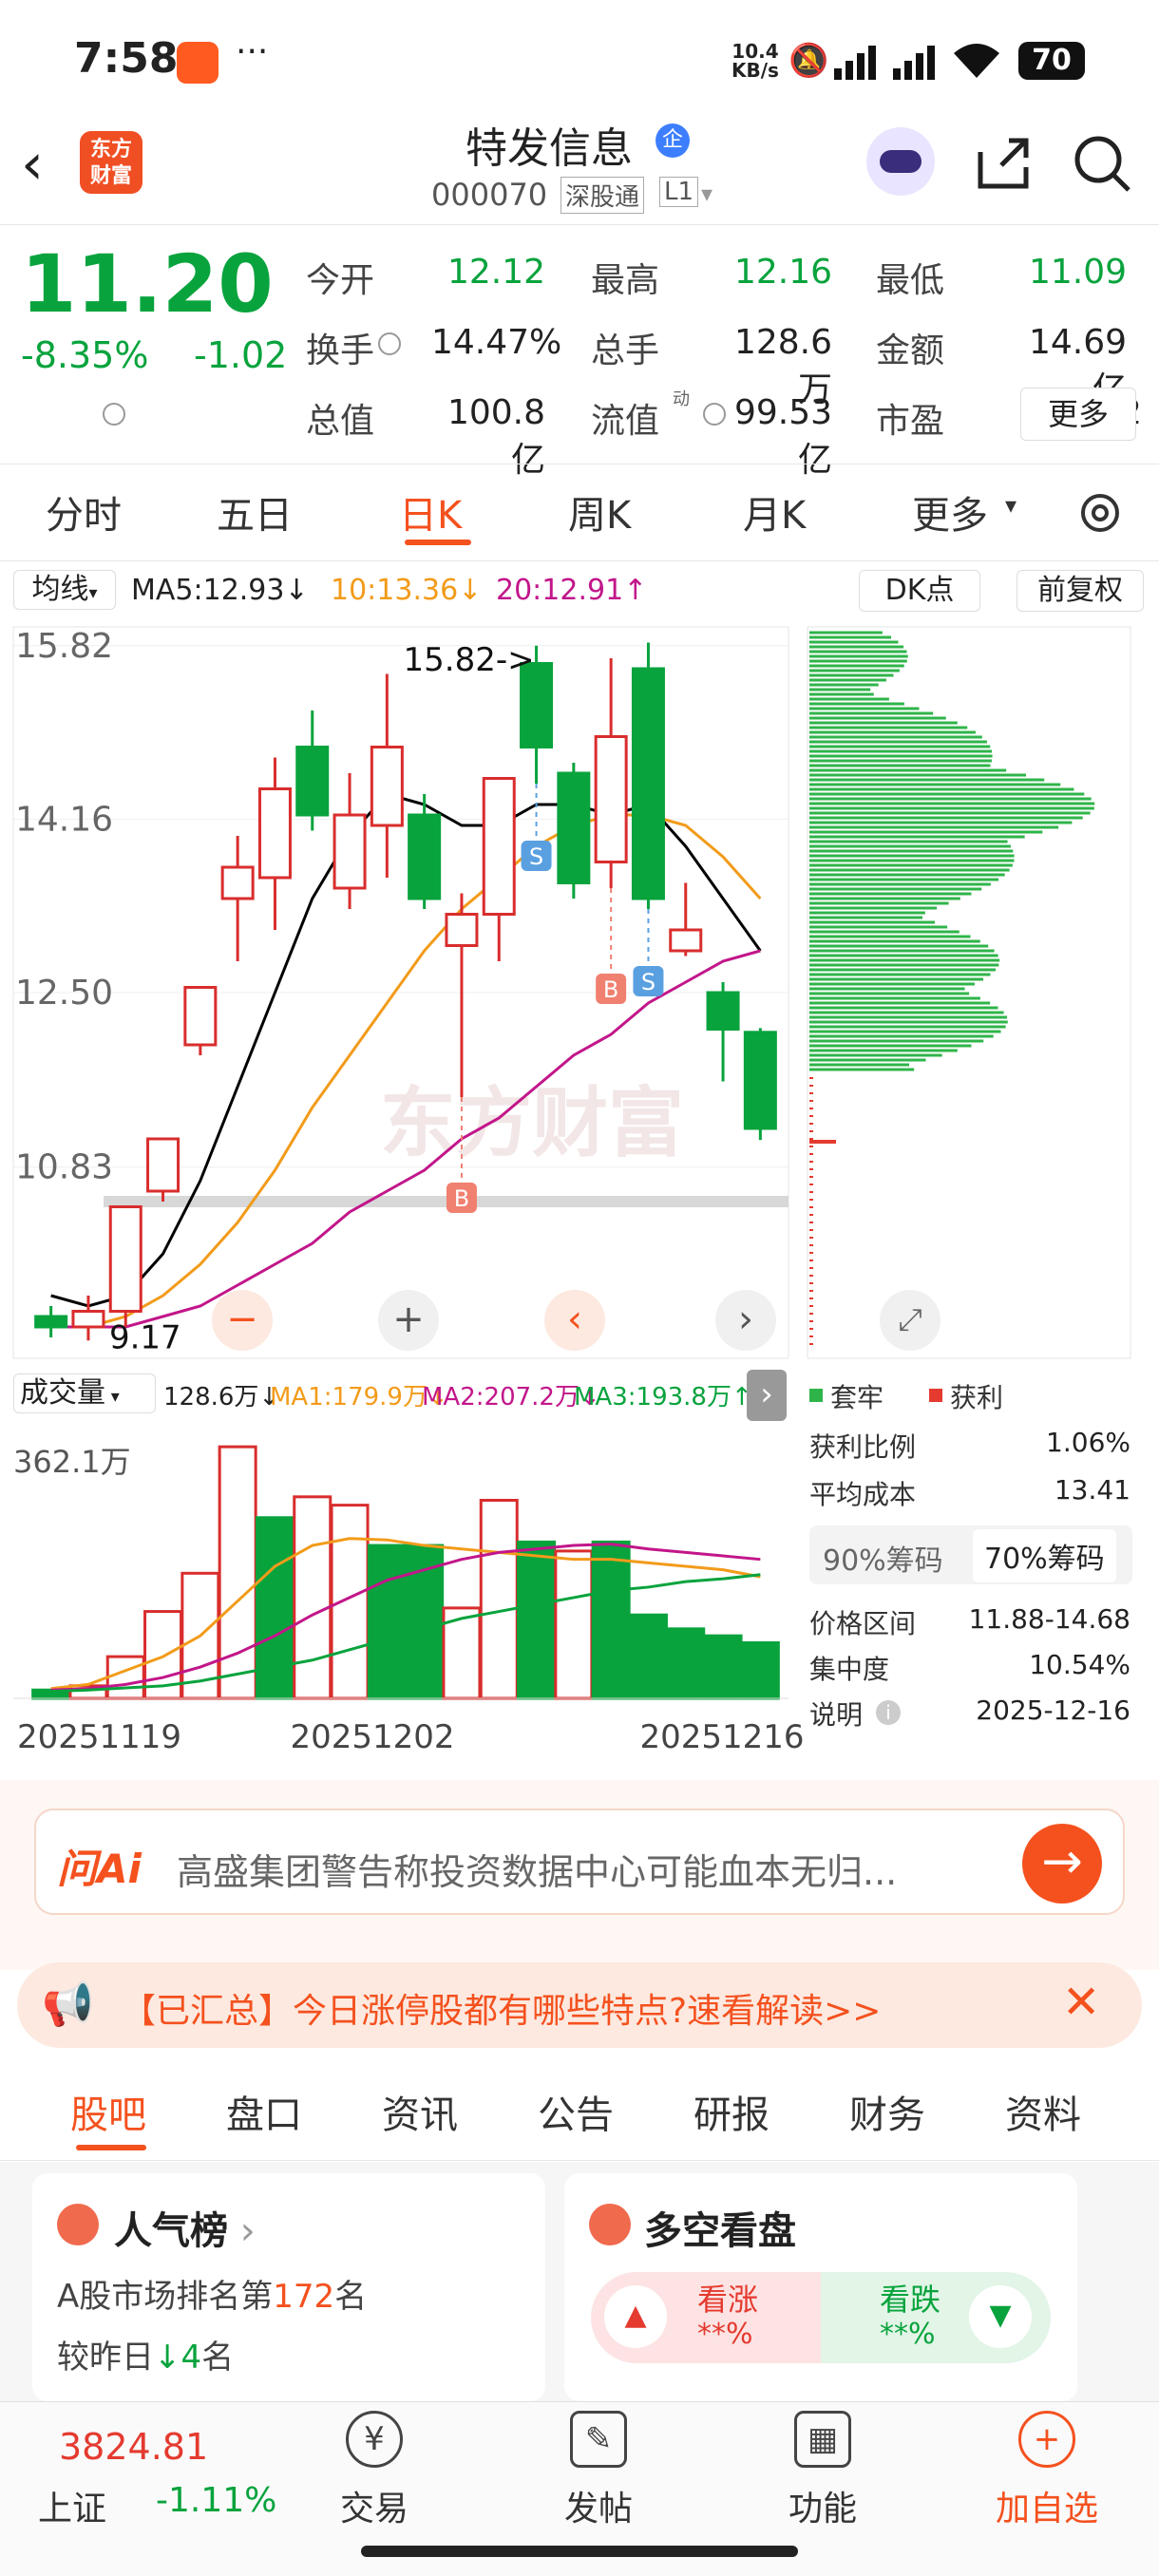  I want to click on adjust-button: 前复权, so click(1080, 591).